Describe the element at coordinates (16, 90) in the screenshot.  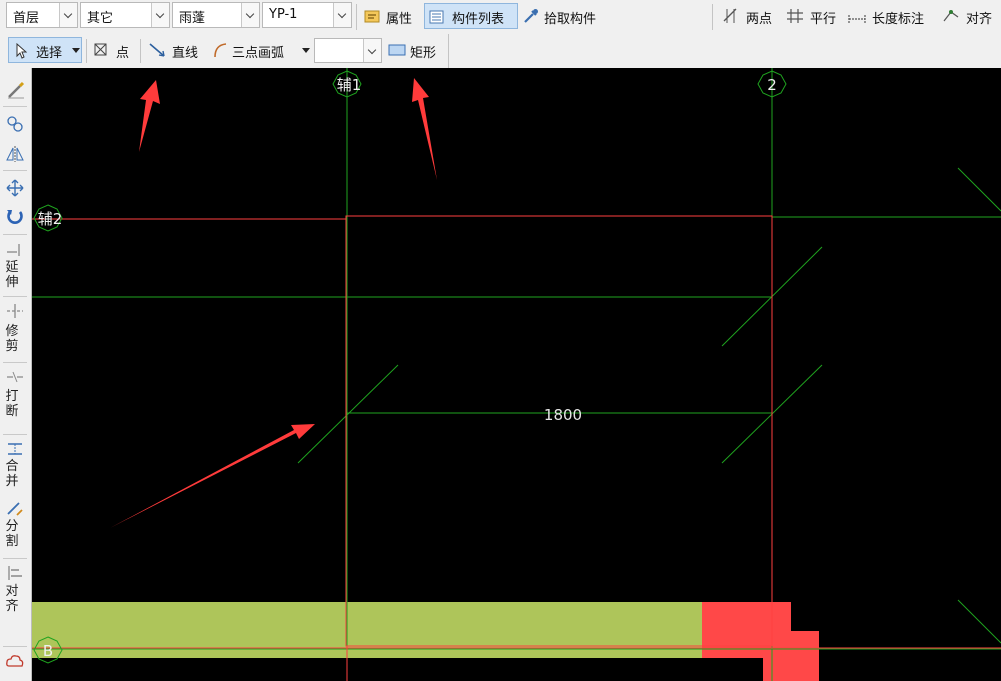
I see `brush-icon` at that location.